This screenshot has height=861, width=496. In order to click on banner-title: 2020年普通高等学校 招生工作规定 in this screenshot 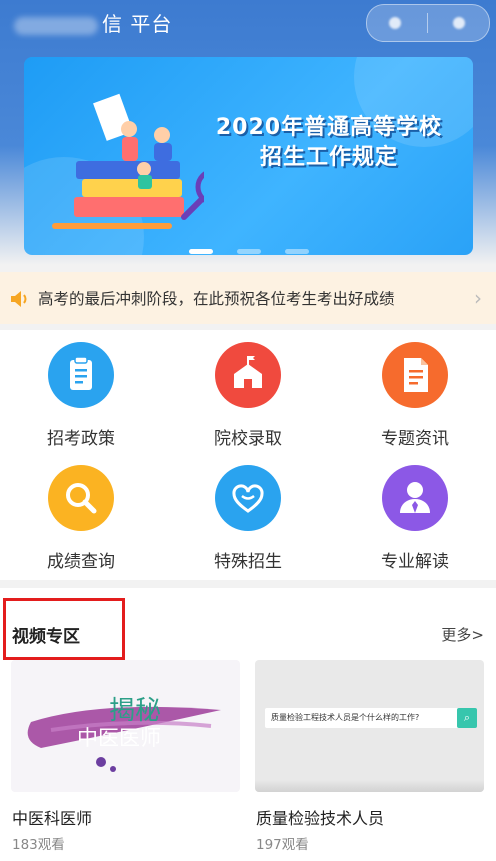, I will do `click(329, 142)`.